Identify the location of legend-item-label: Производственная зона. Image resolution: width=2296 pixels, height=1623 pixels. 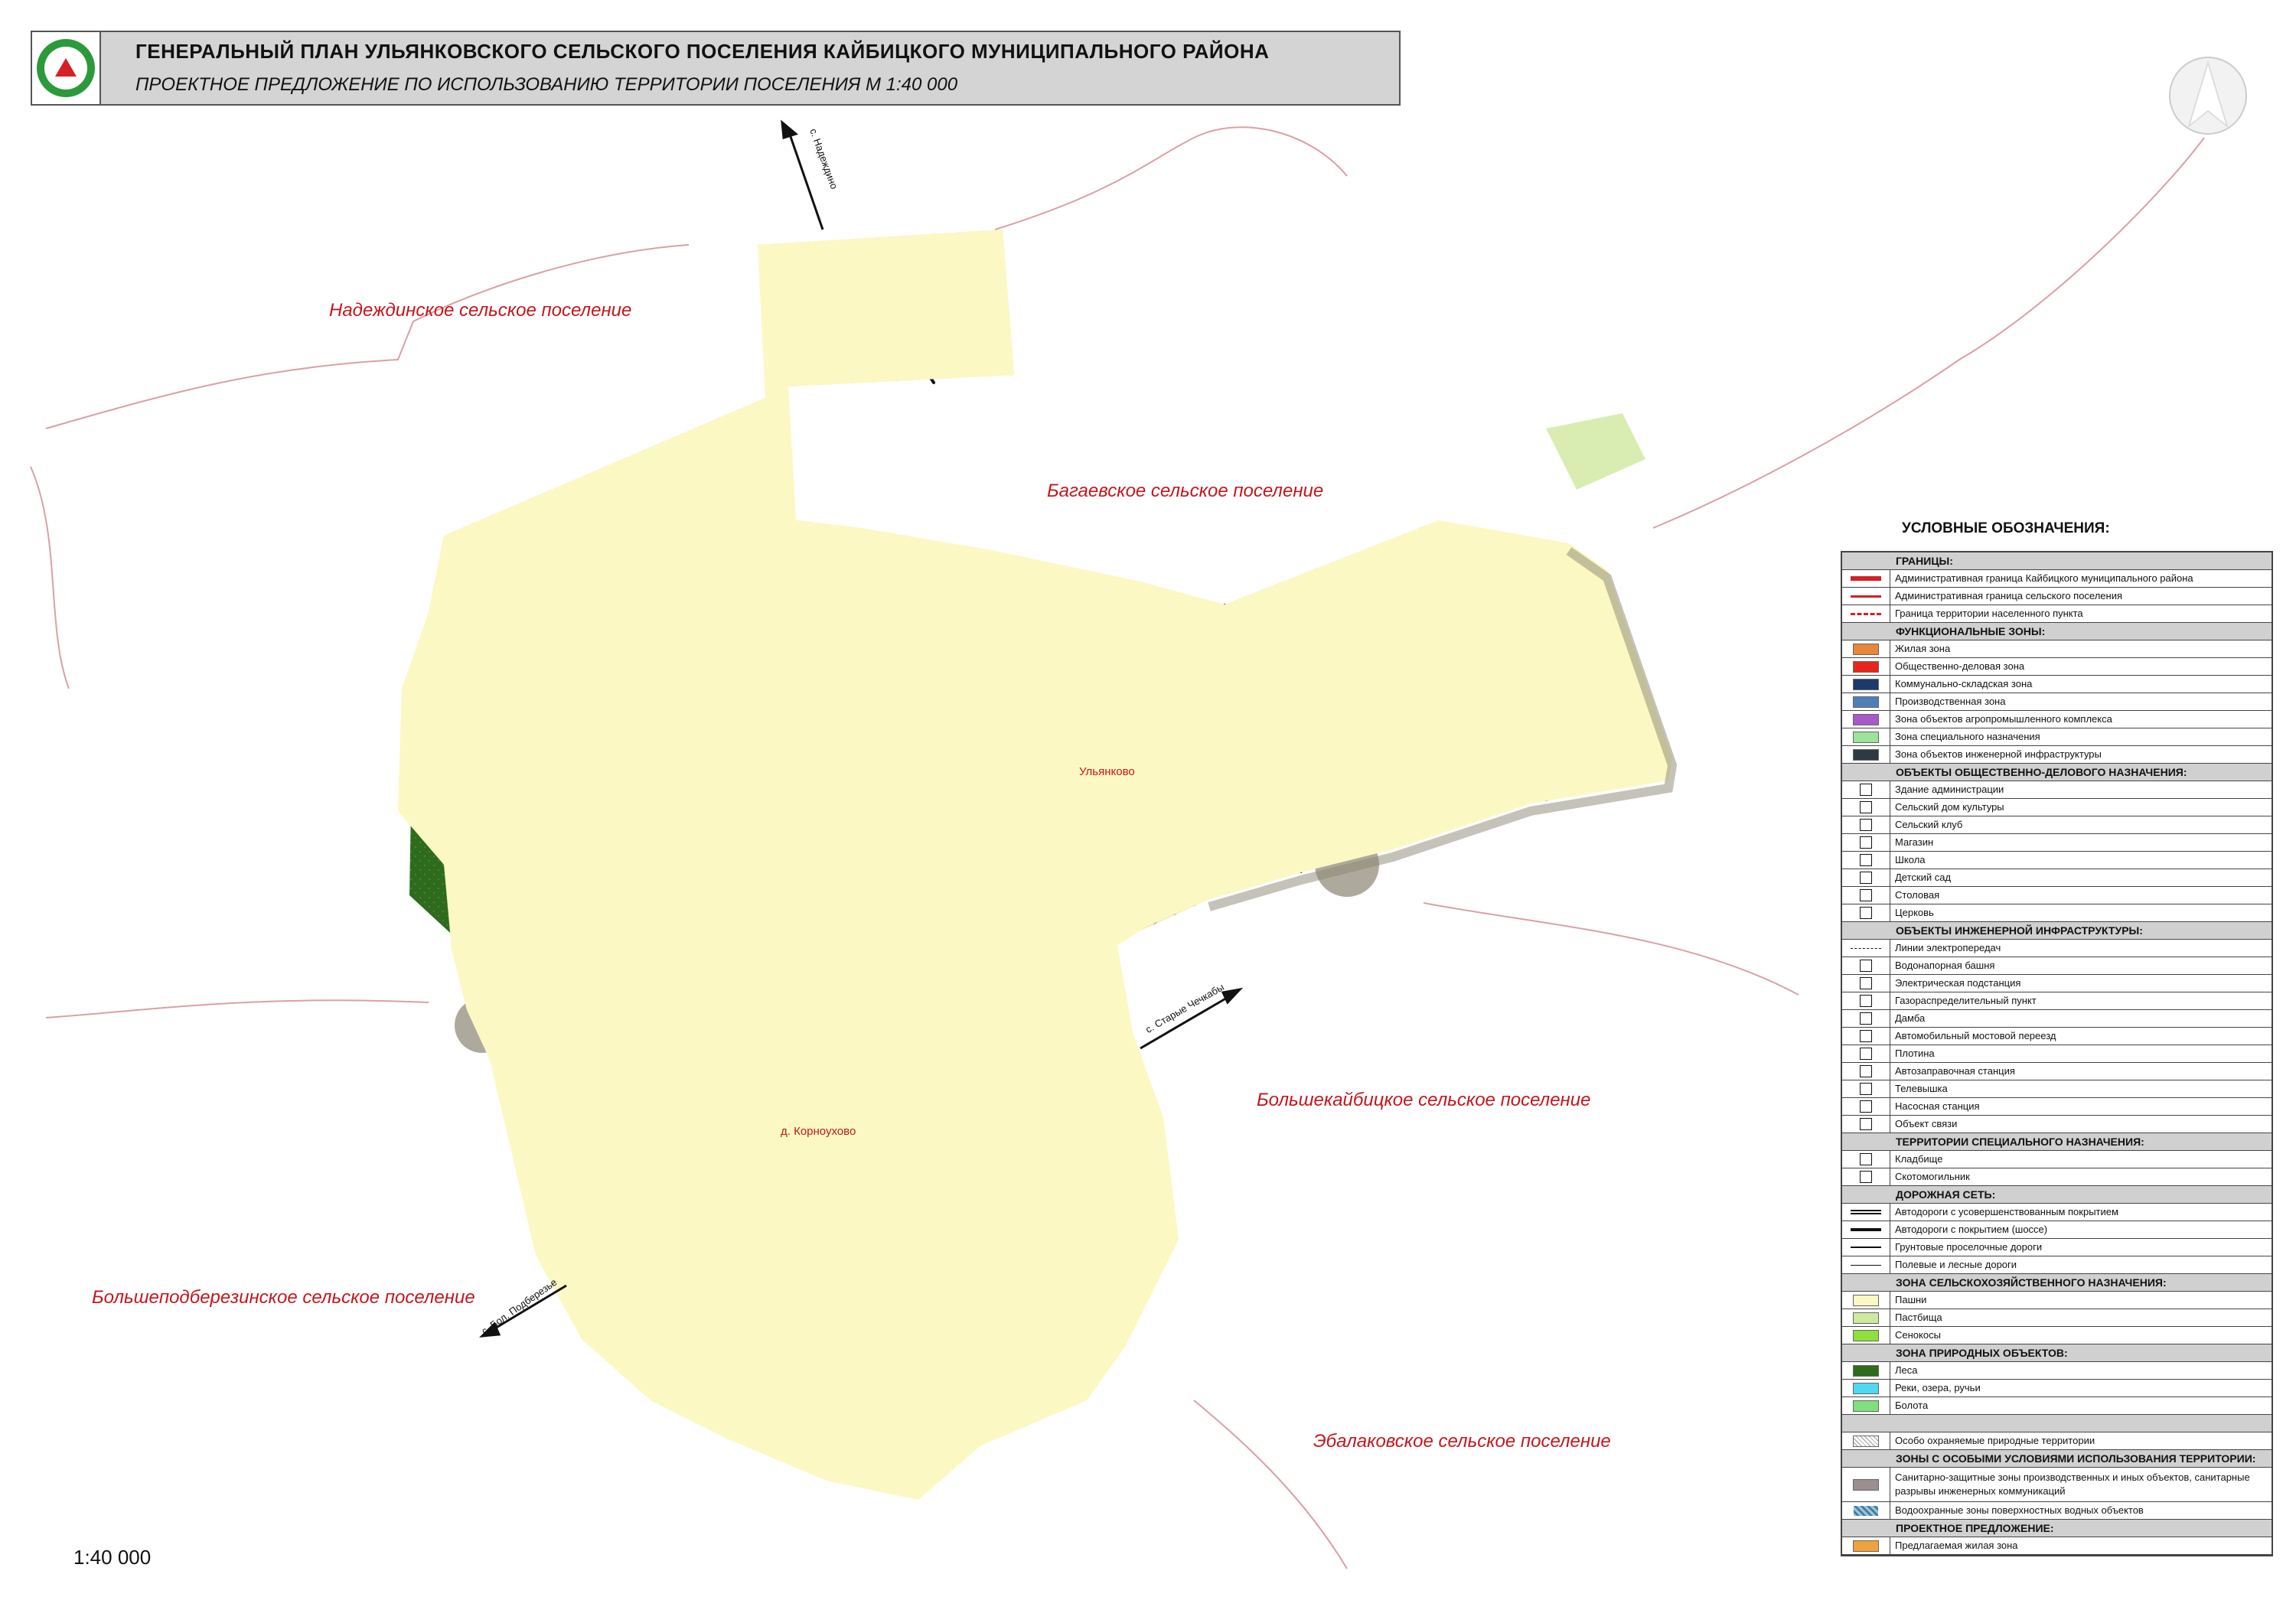
(1950, 701).